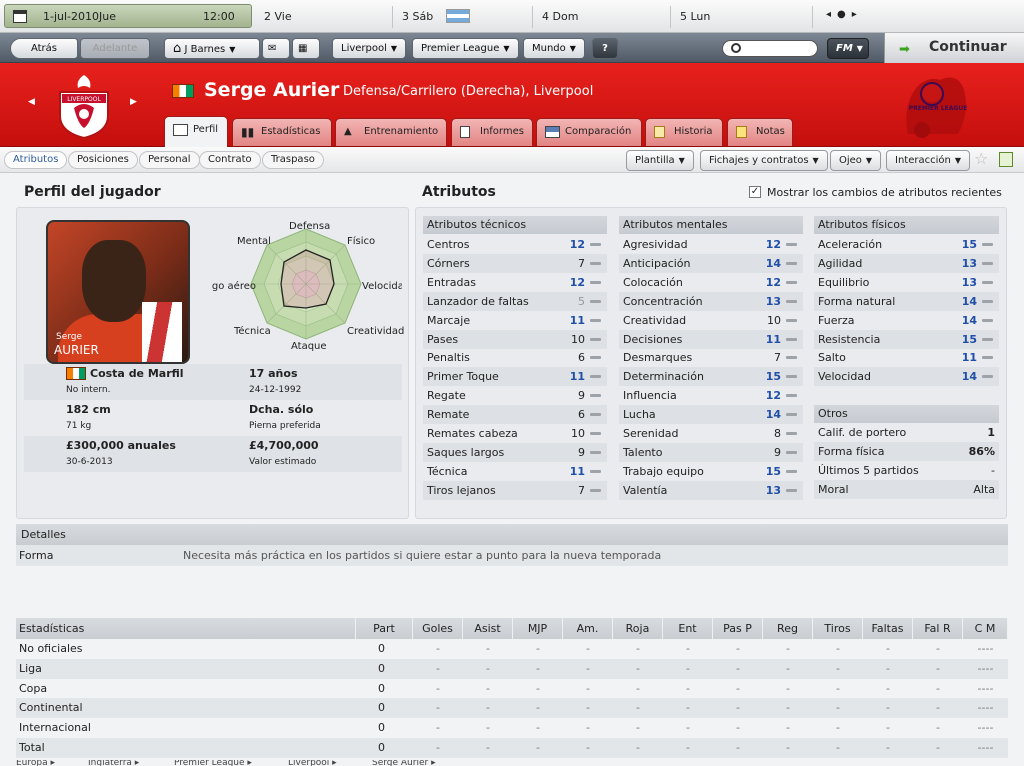 The height and width of the screenshot is (766, 1024). Describe the element at coordinates (711, 320) in the screenshot. I see `attribute-row: Creatividad 10` at that location.